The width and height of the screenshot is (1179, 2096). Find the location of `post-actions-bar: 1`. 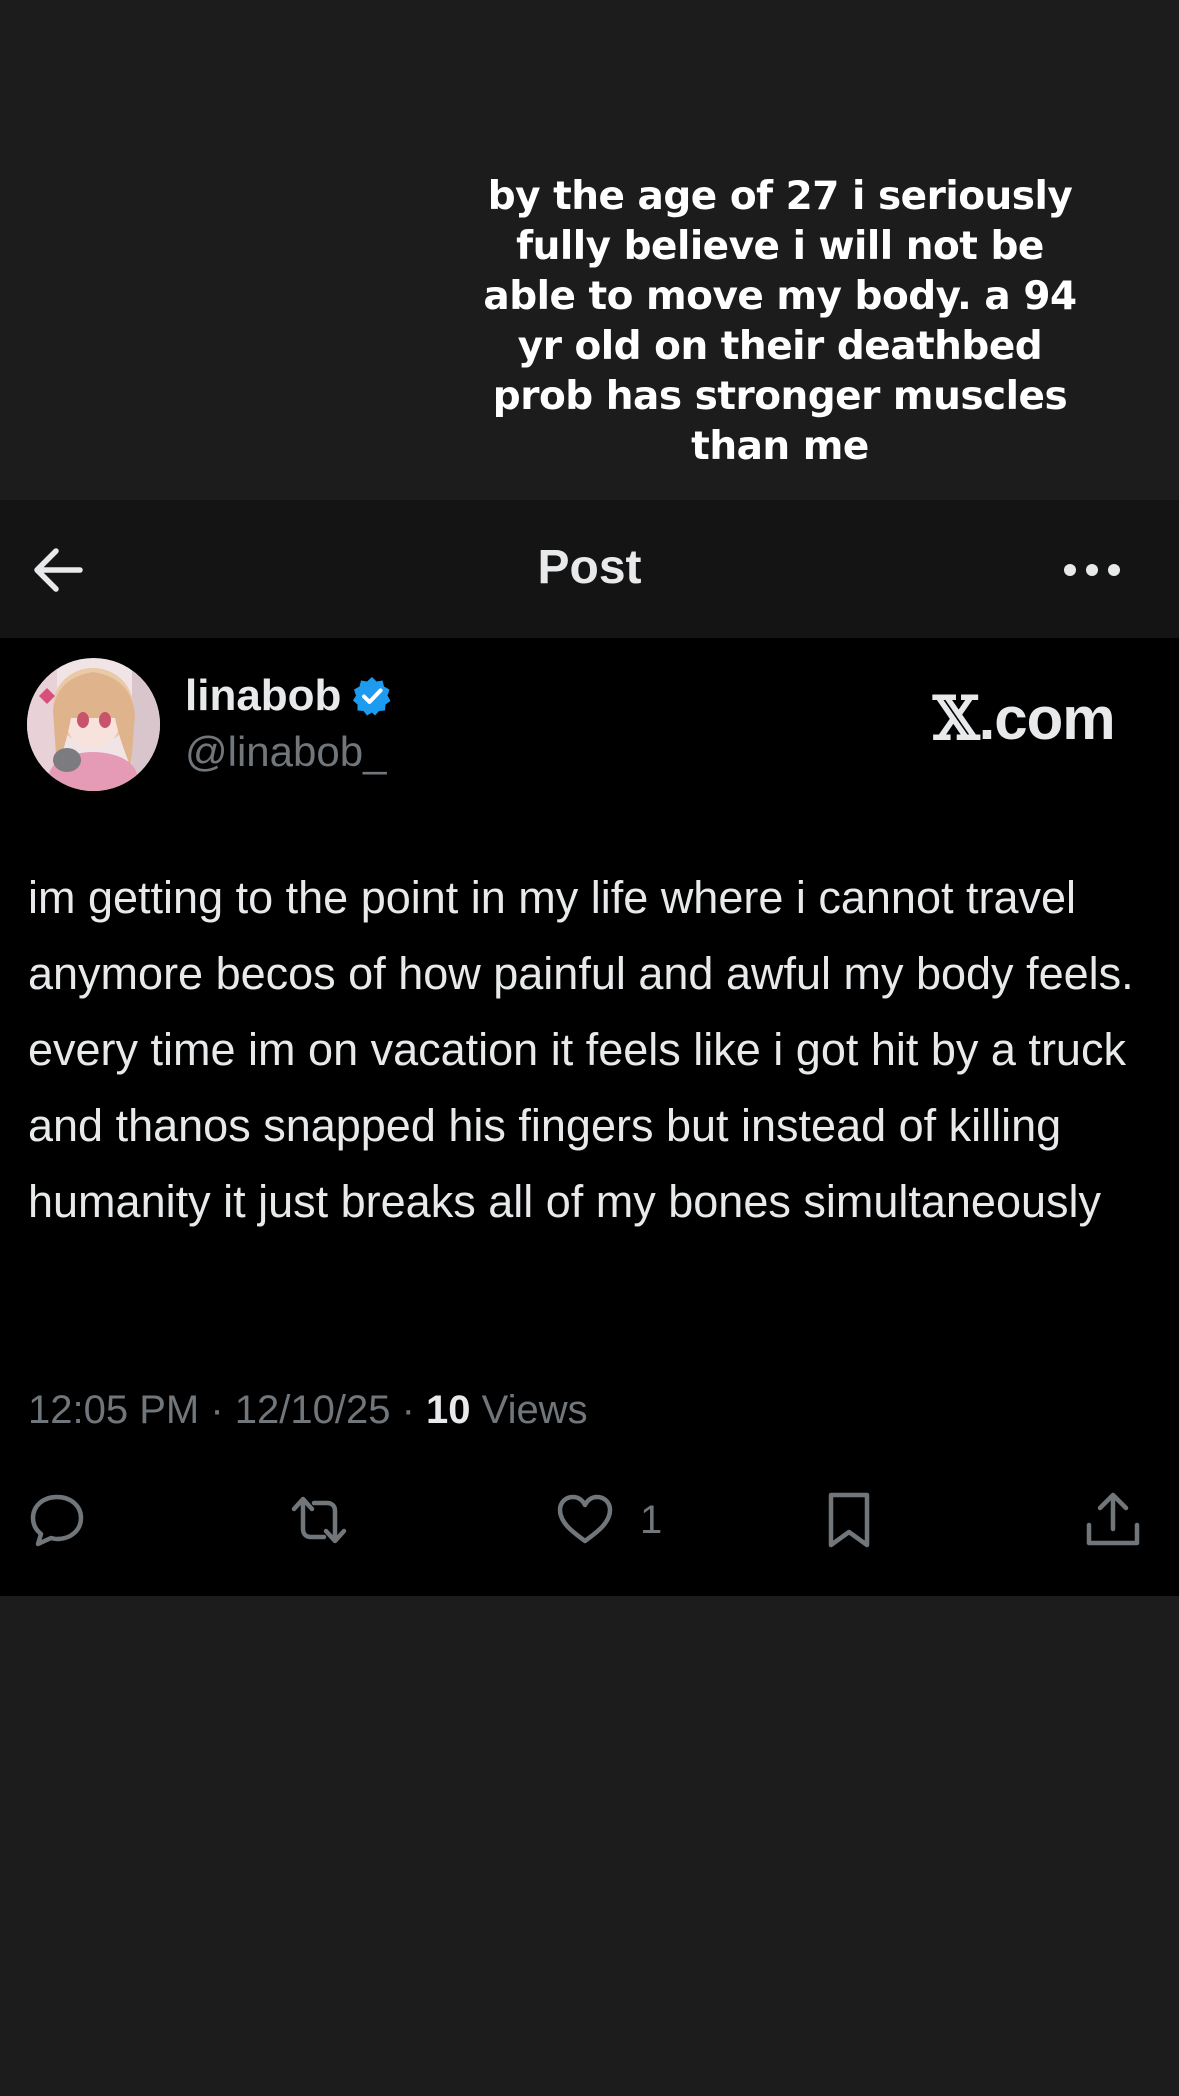

post-actions-bar: 1 is located at coordinates (589, 1523).